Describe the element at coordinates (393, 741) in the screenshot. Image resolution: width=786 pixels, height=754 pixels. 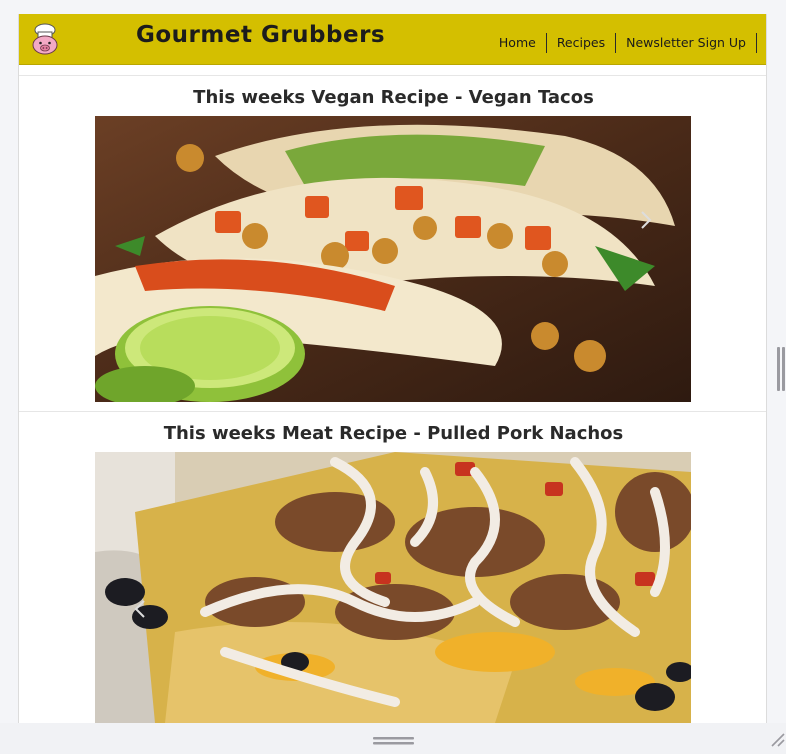
I see `drag-handle-icon` at that location.